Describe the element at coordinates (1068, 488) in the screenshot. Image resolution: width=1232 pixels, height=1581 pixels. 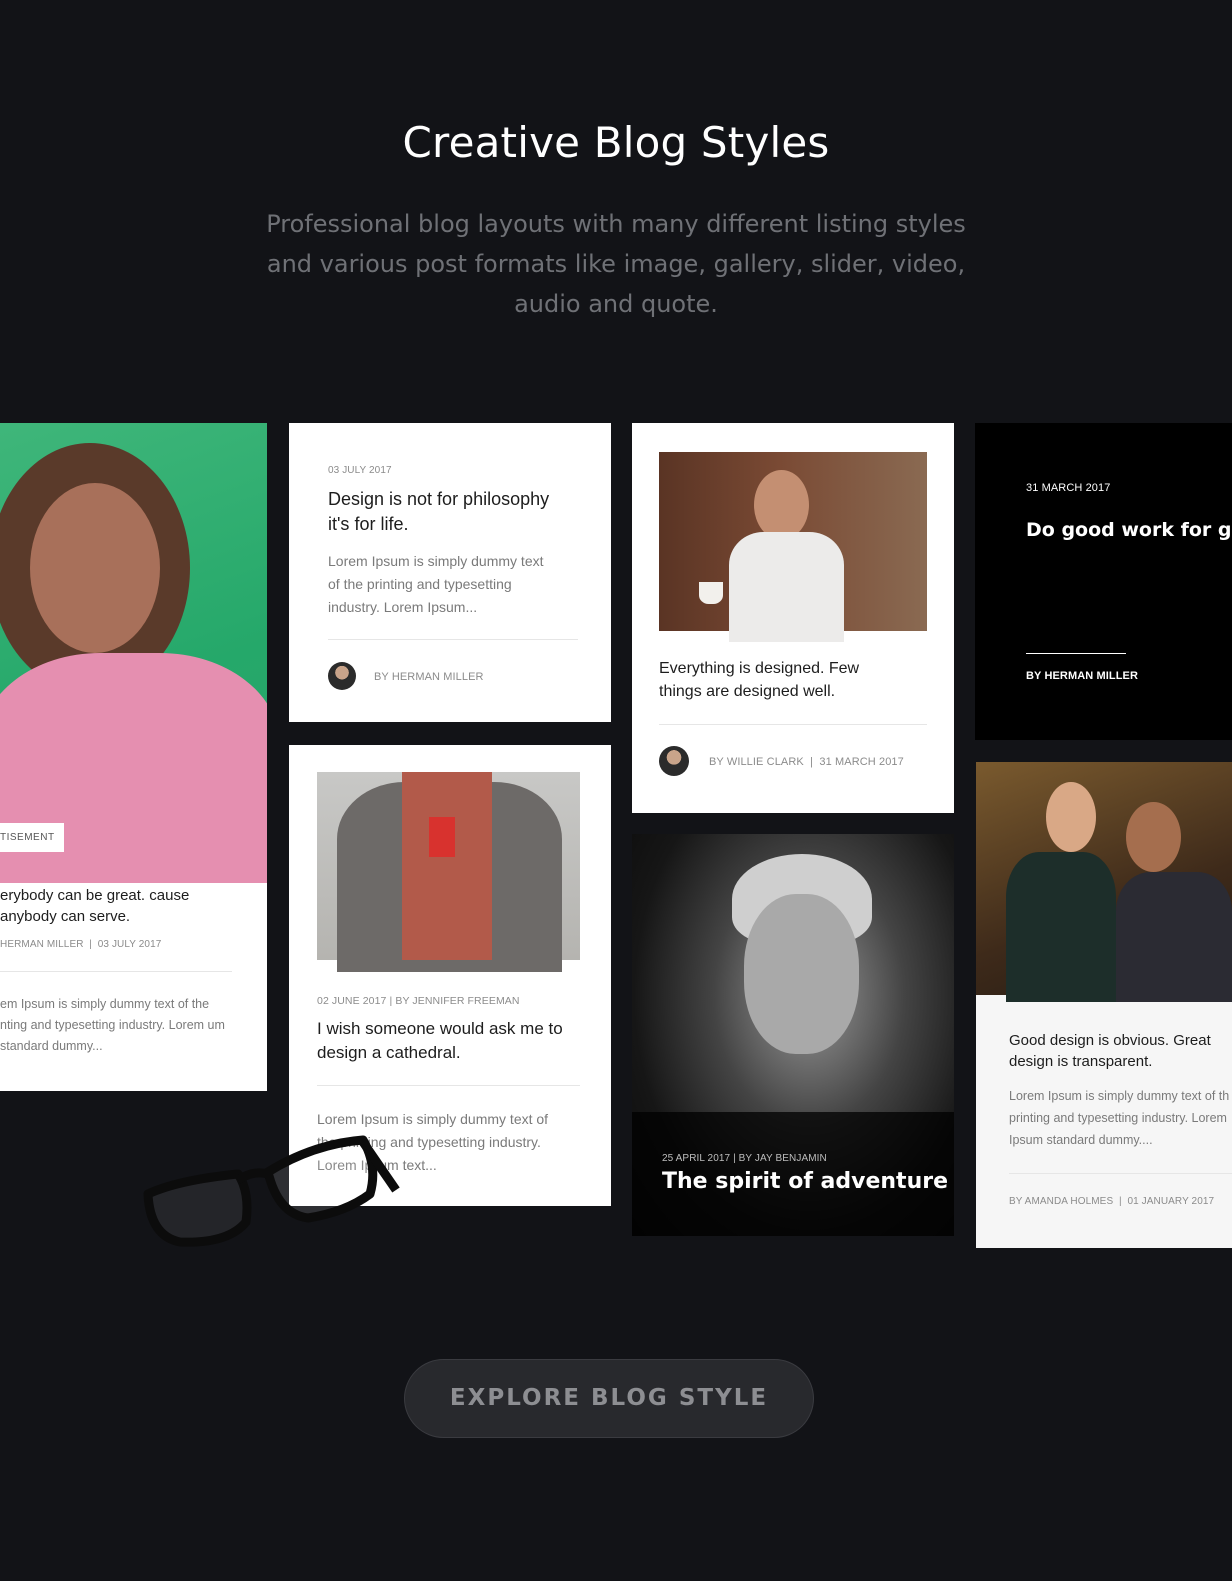
I see `post-date: 31 MARCH 2017` at that location.